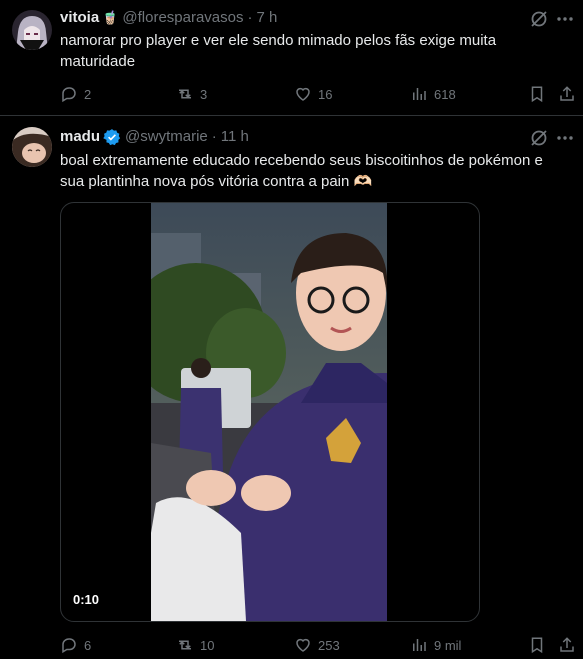 The width and height of the screenshot is (583, 659). I want to click on views-button: 618, so click(433, 94).